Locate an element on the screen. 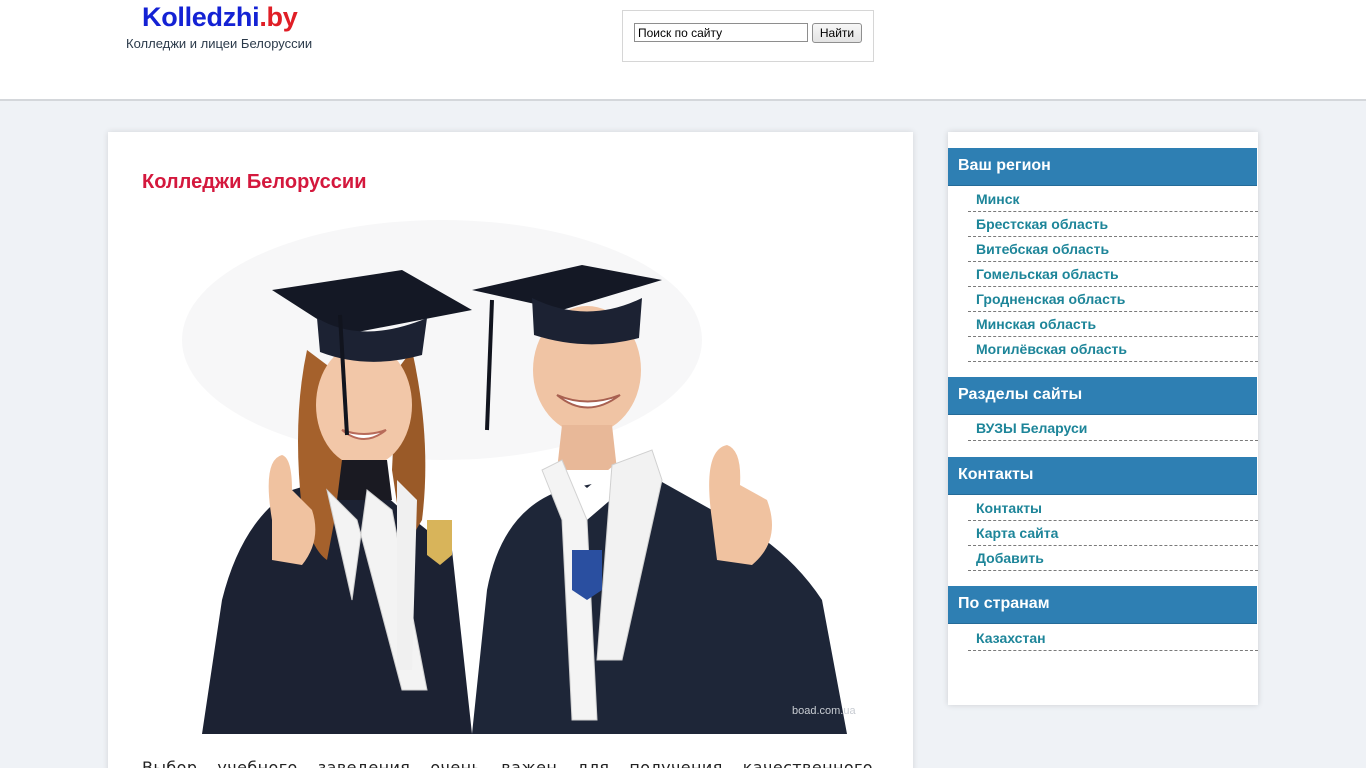 This screenshot has height=768, width=1366. list-item: Добавить is located at coordinates (1113, 558).